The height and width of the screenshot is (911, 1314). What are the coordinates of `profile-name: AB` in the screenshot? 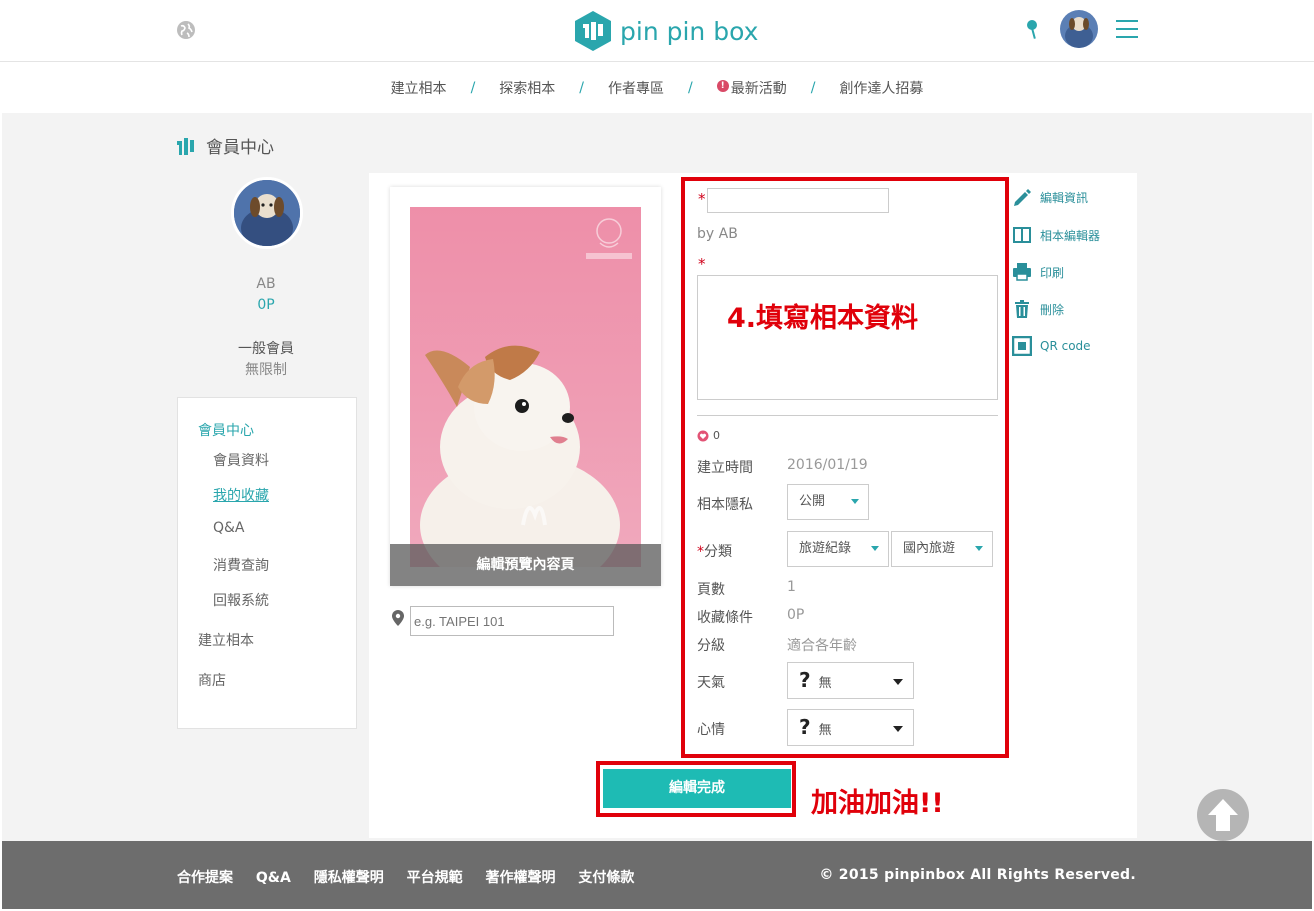 It's located at (266, 284).